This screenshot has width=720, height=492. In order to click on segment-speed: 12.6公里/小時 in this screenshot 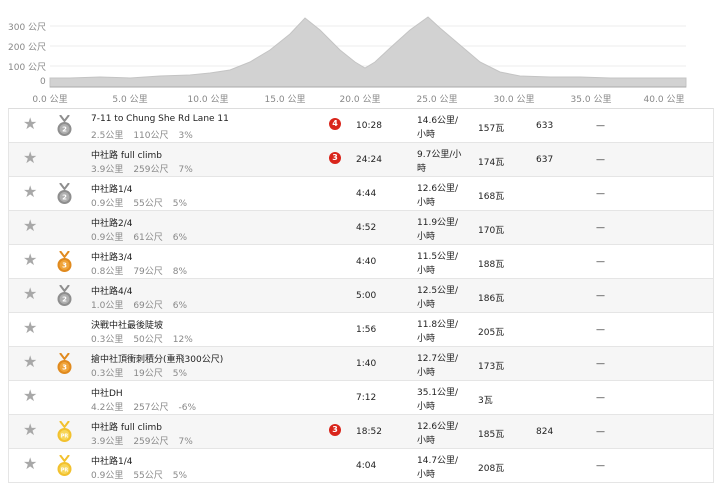, I will do `click(438, 434)`.